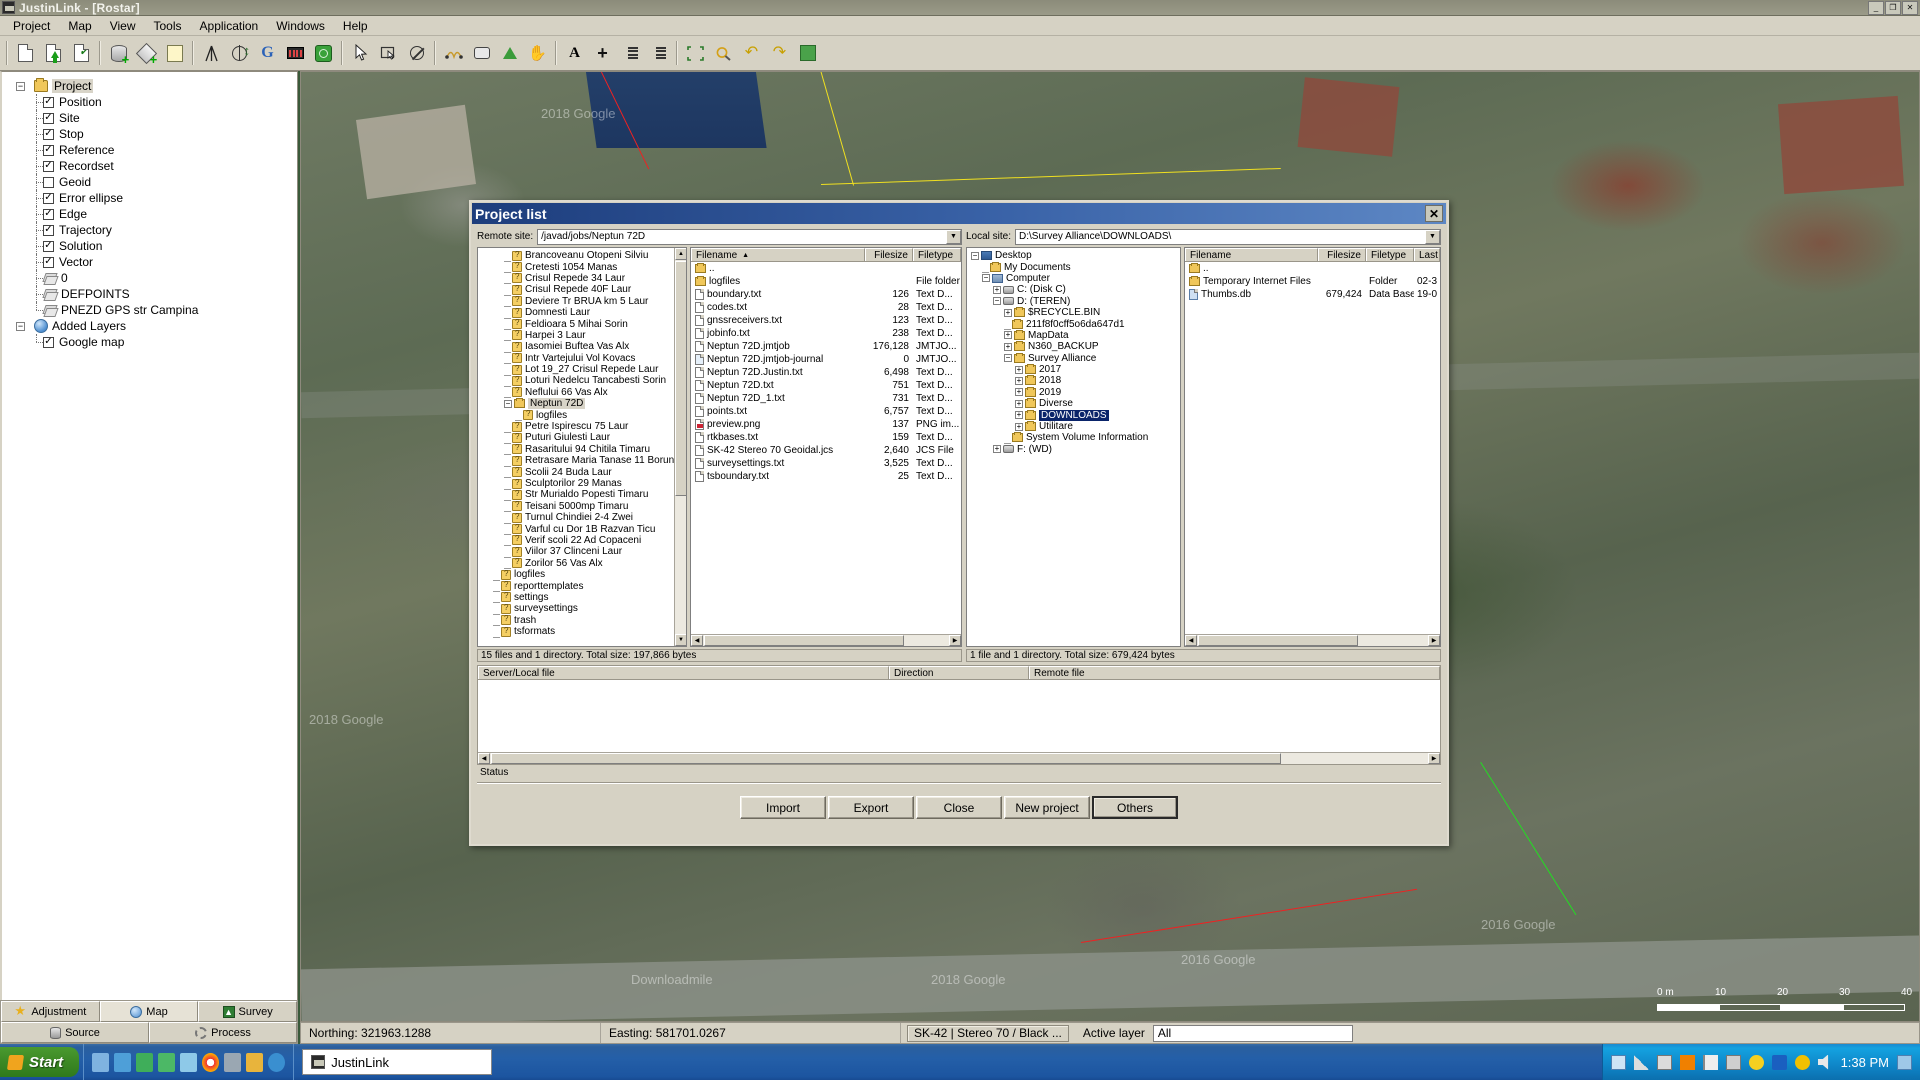  What do you see at coordinates (229, 26) in the screenshot?
I see `menu-item-application: Application` at bounding box center [229, 26].